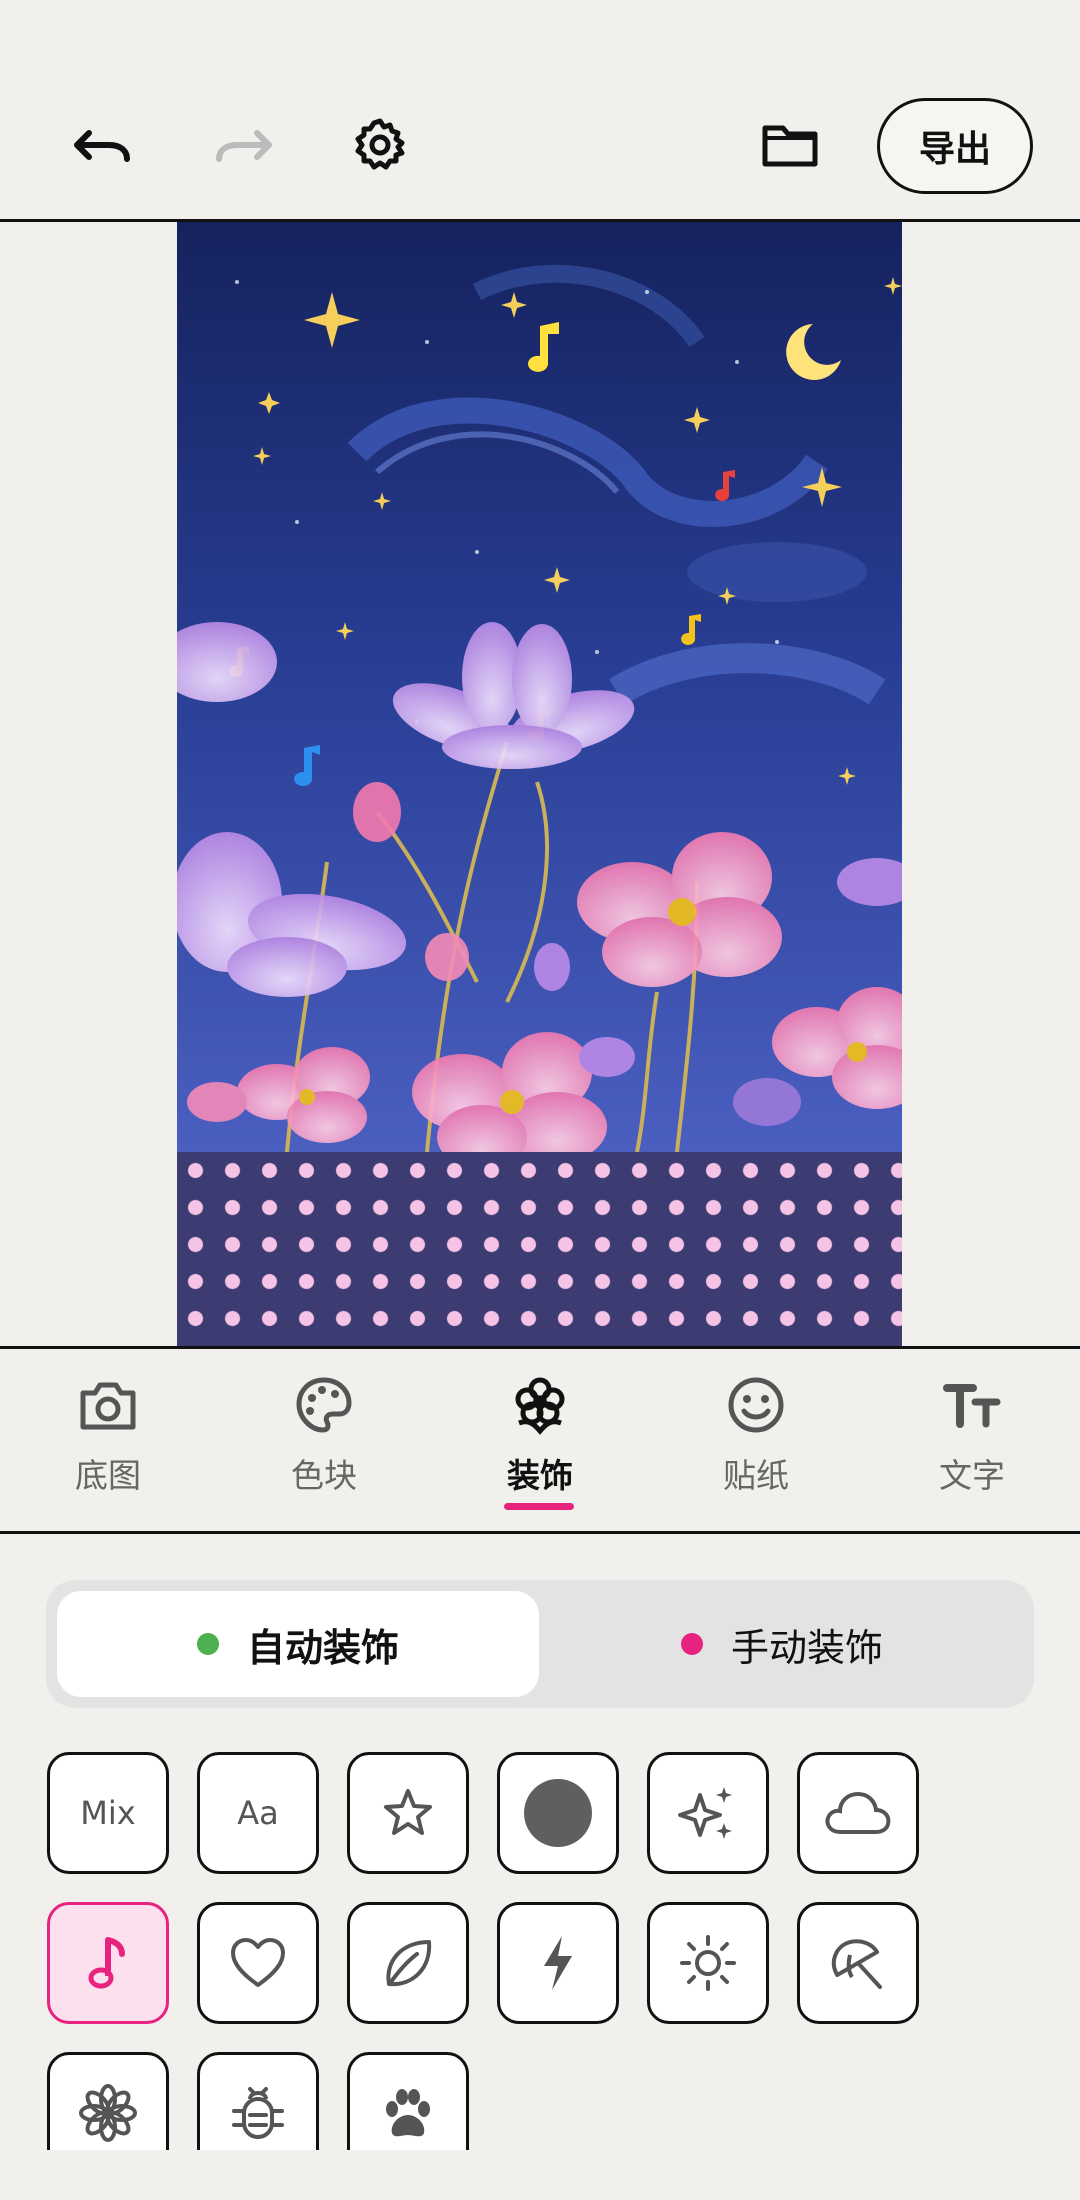  I want to click on mix-option: Mix, so click(108, 1813).